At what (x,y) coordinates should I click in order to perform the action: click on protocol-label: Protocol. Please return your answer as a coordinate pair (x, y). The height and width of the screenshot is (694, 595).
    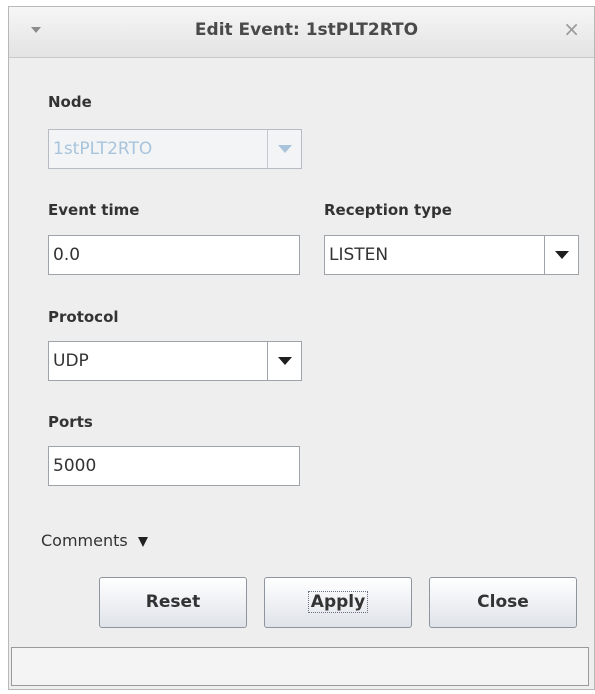
    Looking at the image, I should click on (83, 317).